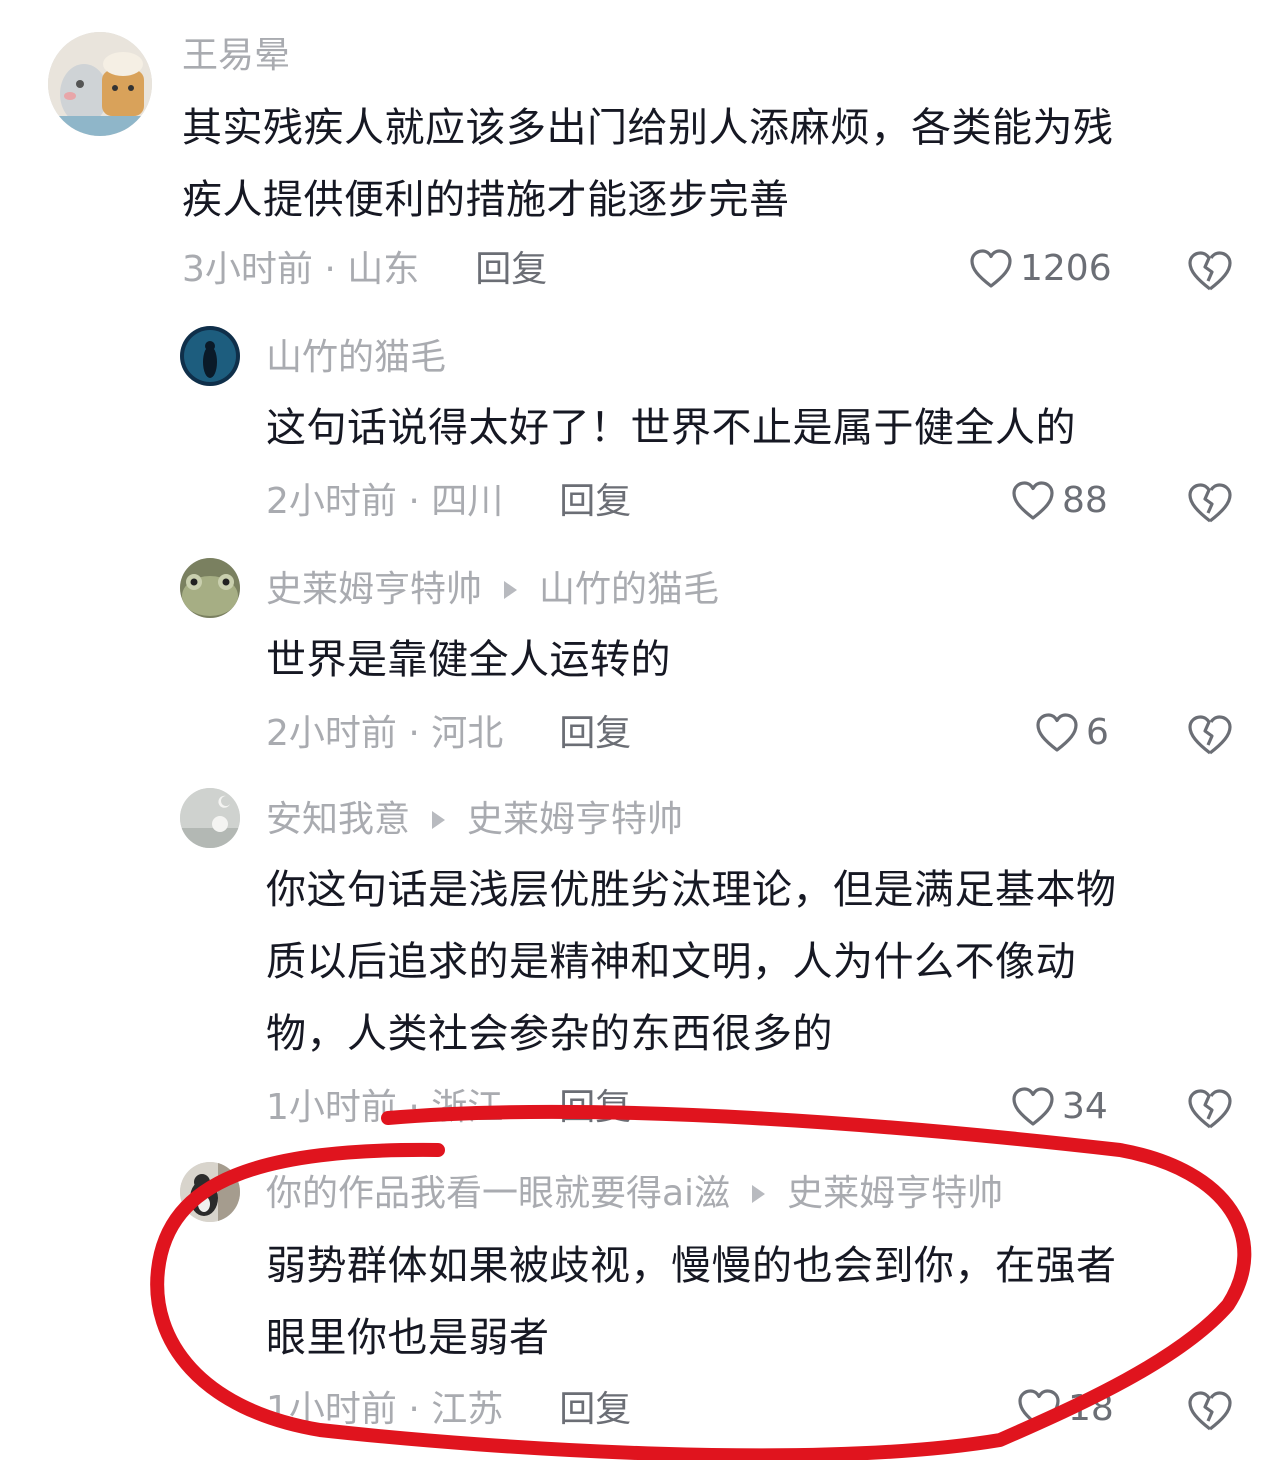  I want to click on comment-text-line: 世界是靠健全人运转的, so click(468, 660).